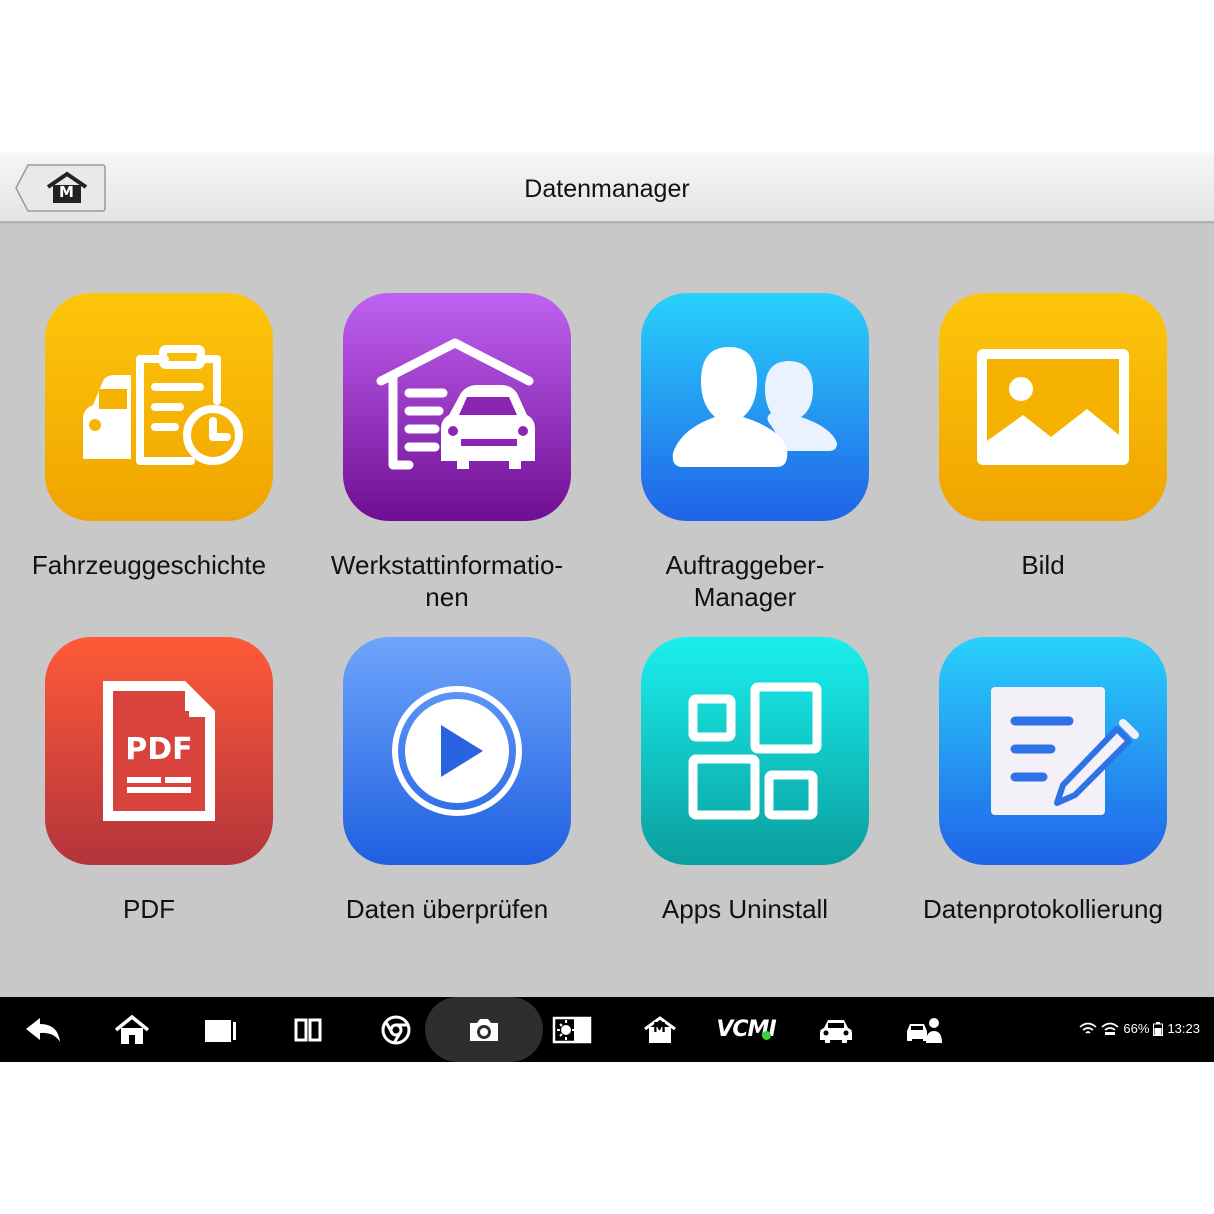  What do you see at coordinates (149, 565) in the screenshot?
I see `tile-label: Fahrzeuggeschichte` at bounding box center [149, 565].